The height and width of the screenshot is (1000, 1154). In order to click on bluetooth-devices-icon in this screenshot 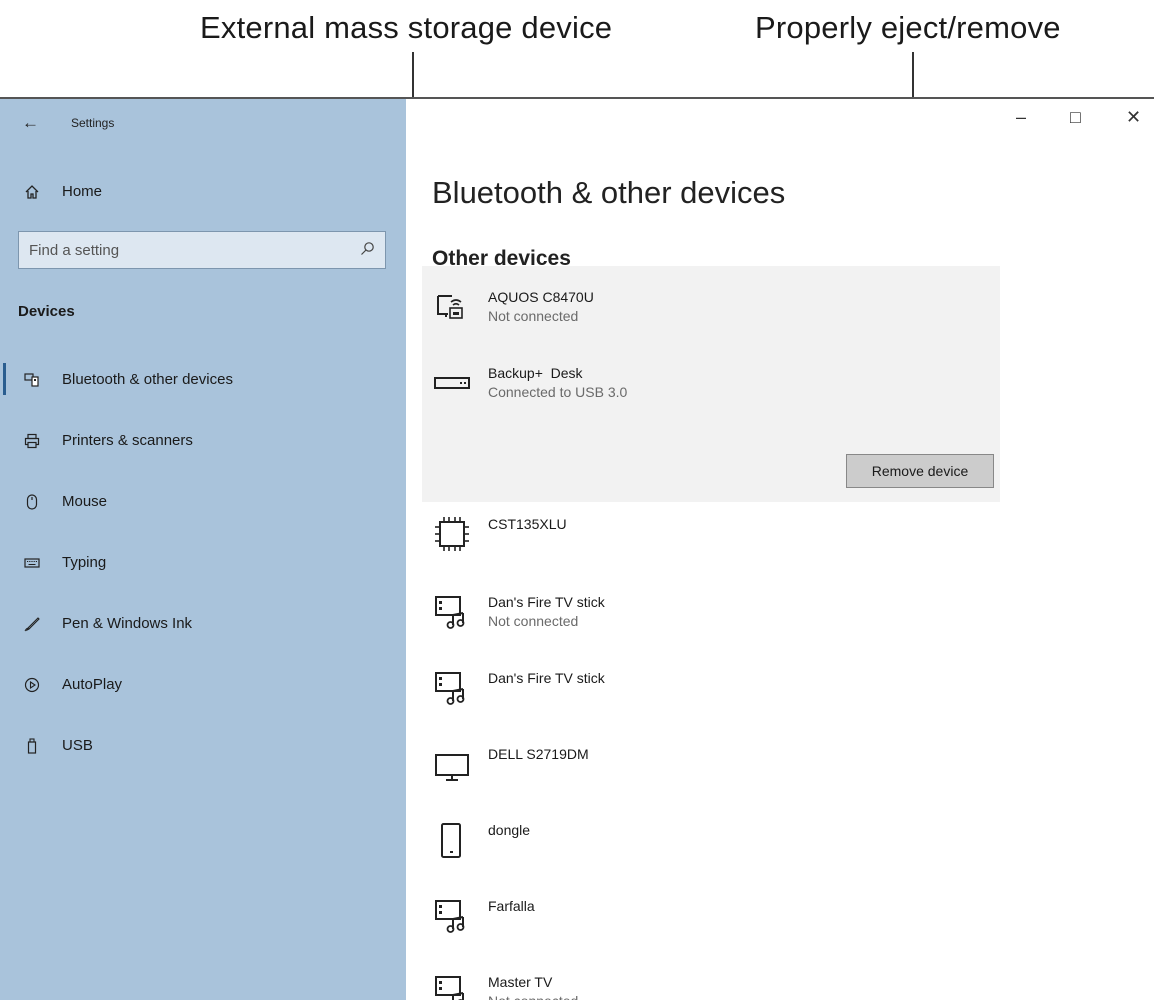, I will do `click(32, 380)`.